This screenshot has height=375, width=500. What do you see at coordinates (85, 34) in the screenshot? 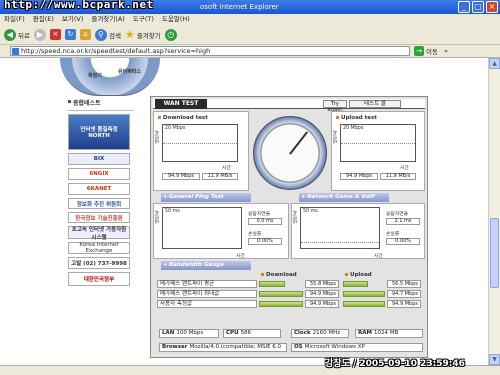
I see `home-icon: ⌂` at bounding box center [85, 34].